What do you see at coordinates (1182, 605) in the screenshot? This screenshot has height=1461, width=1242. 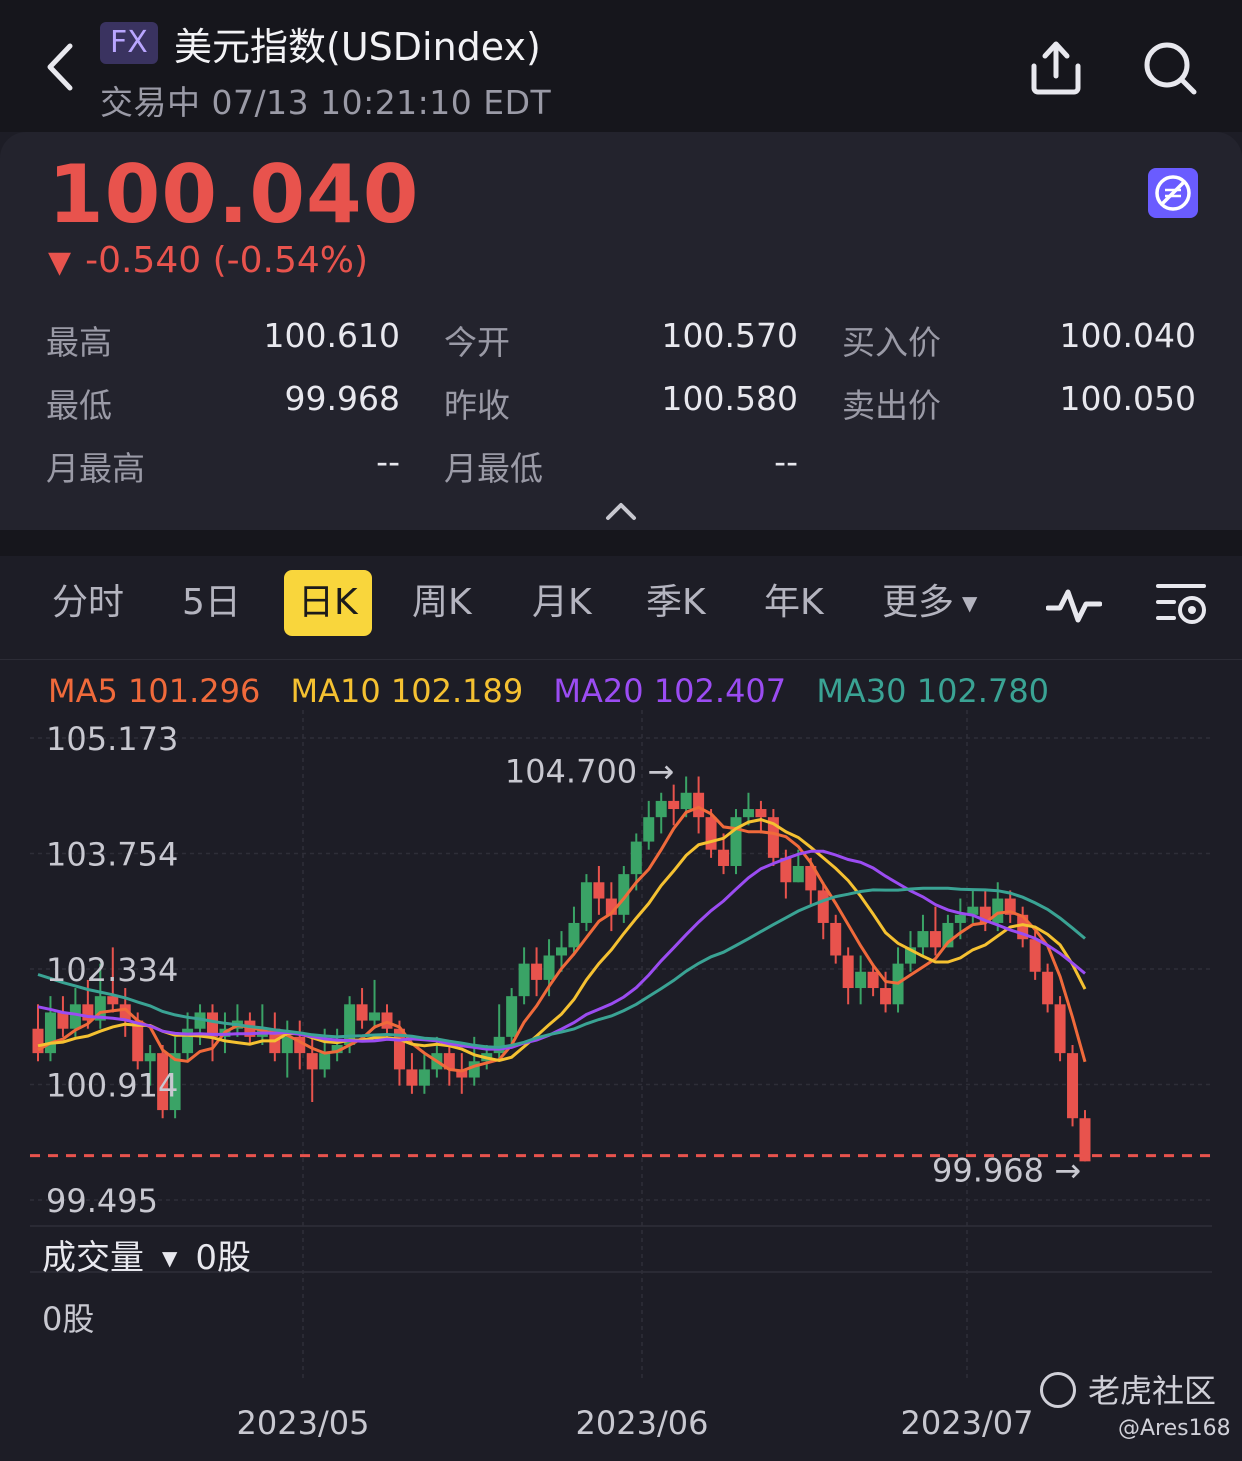 I see `chart-settings-icon` at bounding box center [1182, 605].